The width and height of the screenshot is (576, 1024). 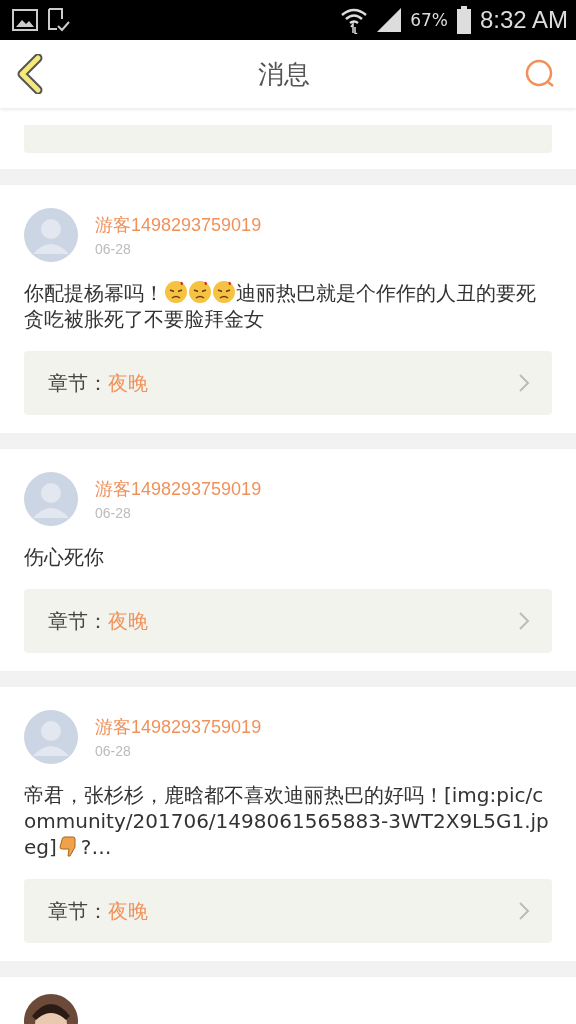 I want to click on wifi-icon, so click(x=354, y=20).